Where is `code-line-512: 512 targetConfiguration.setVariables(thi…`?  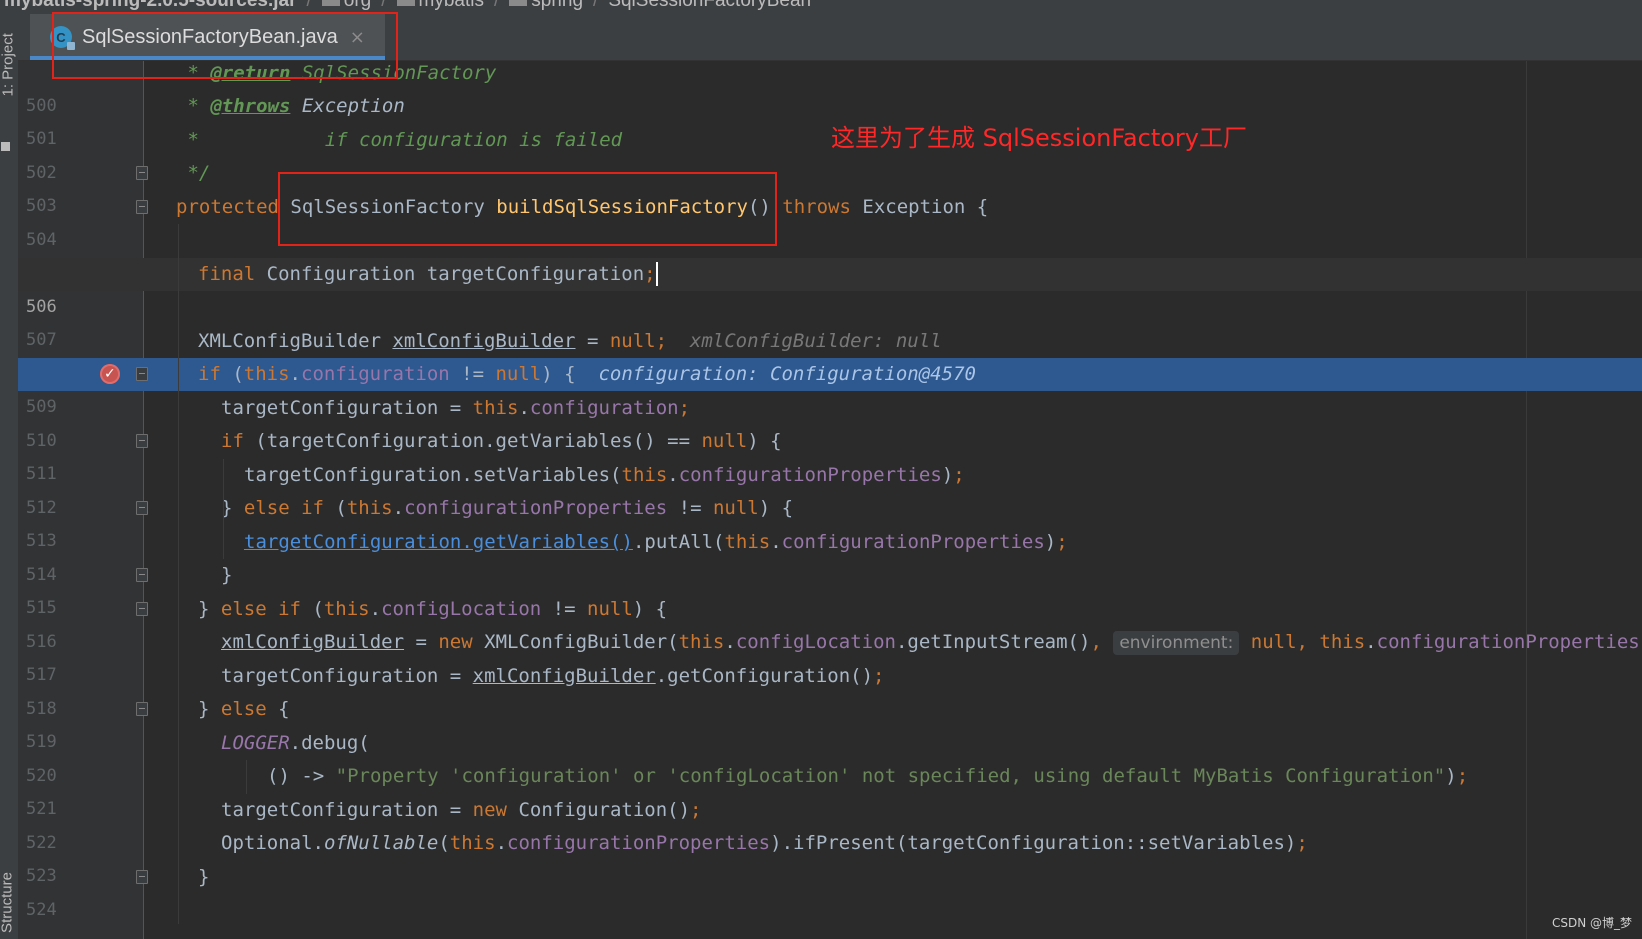
code-line-512: 512 targetConfiguration.setVariables(thi… is located at coordinates (830, 488).